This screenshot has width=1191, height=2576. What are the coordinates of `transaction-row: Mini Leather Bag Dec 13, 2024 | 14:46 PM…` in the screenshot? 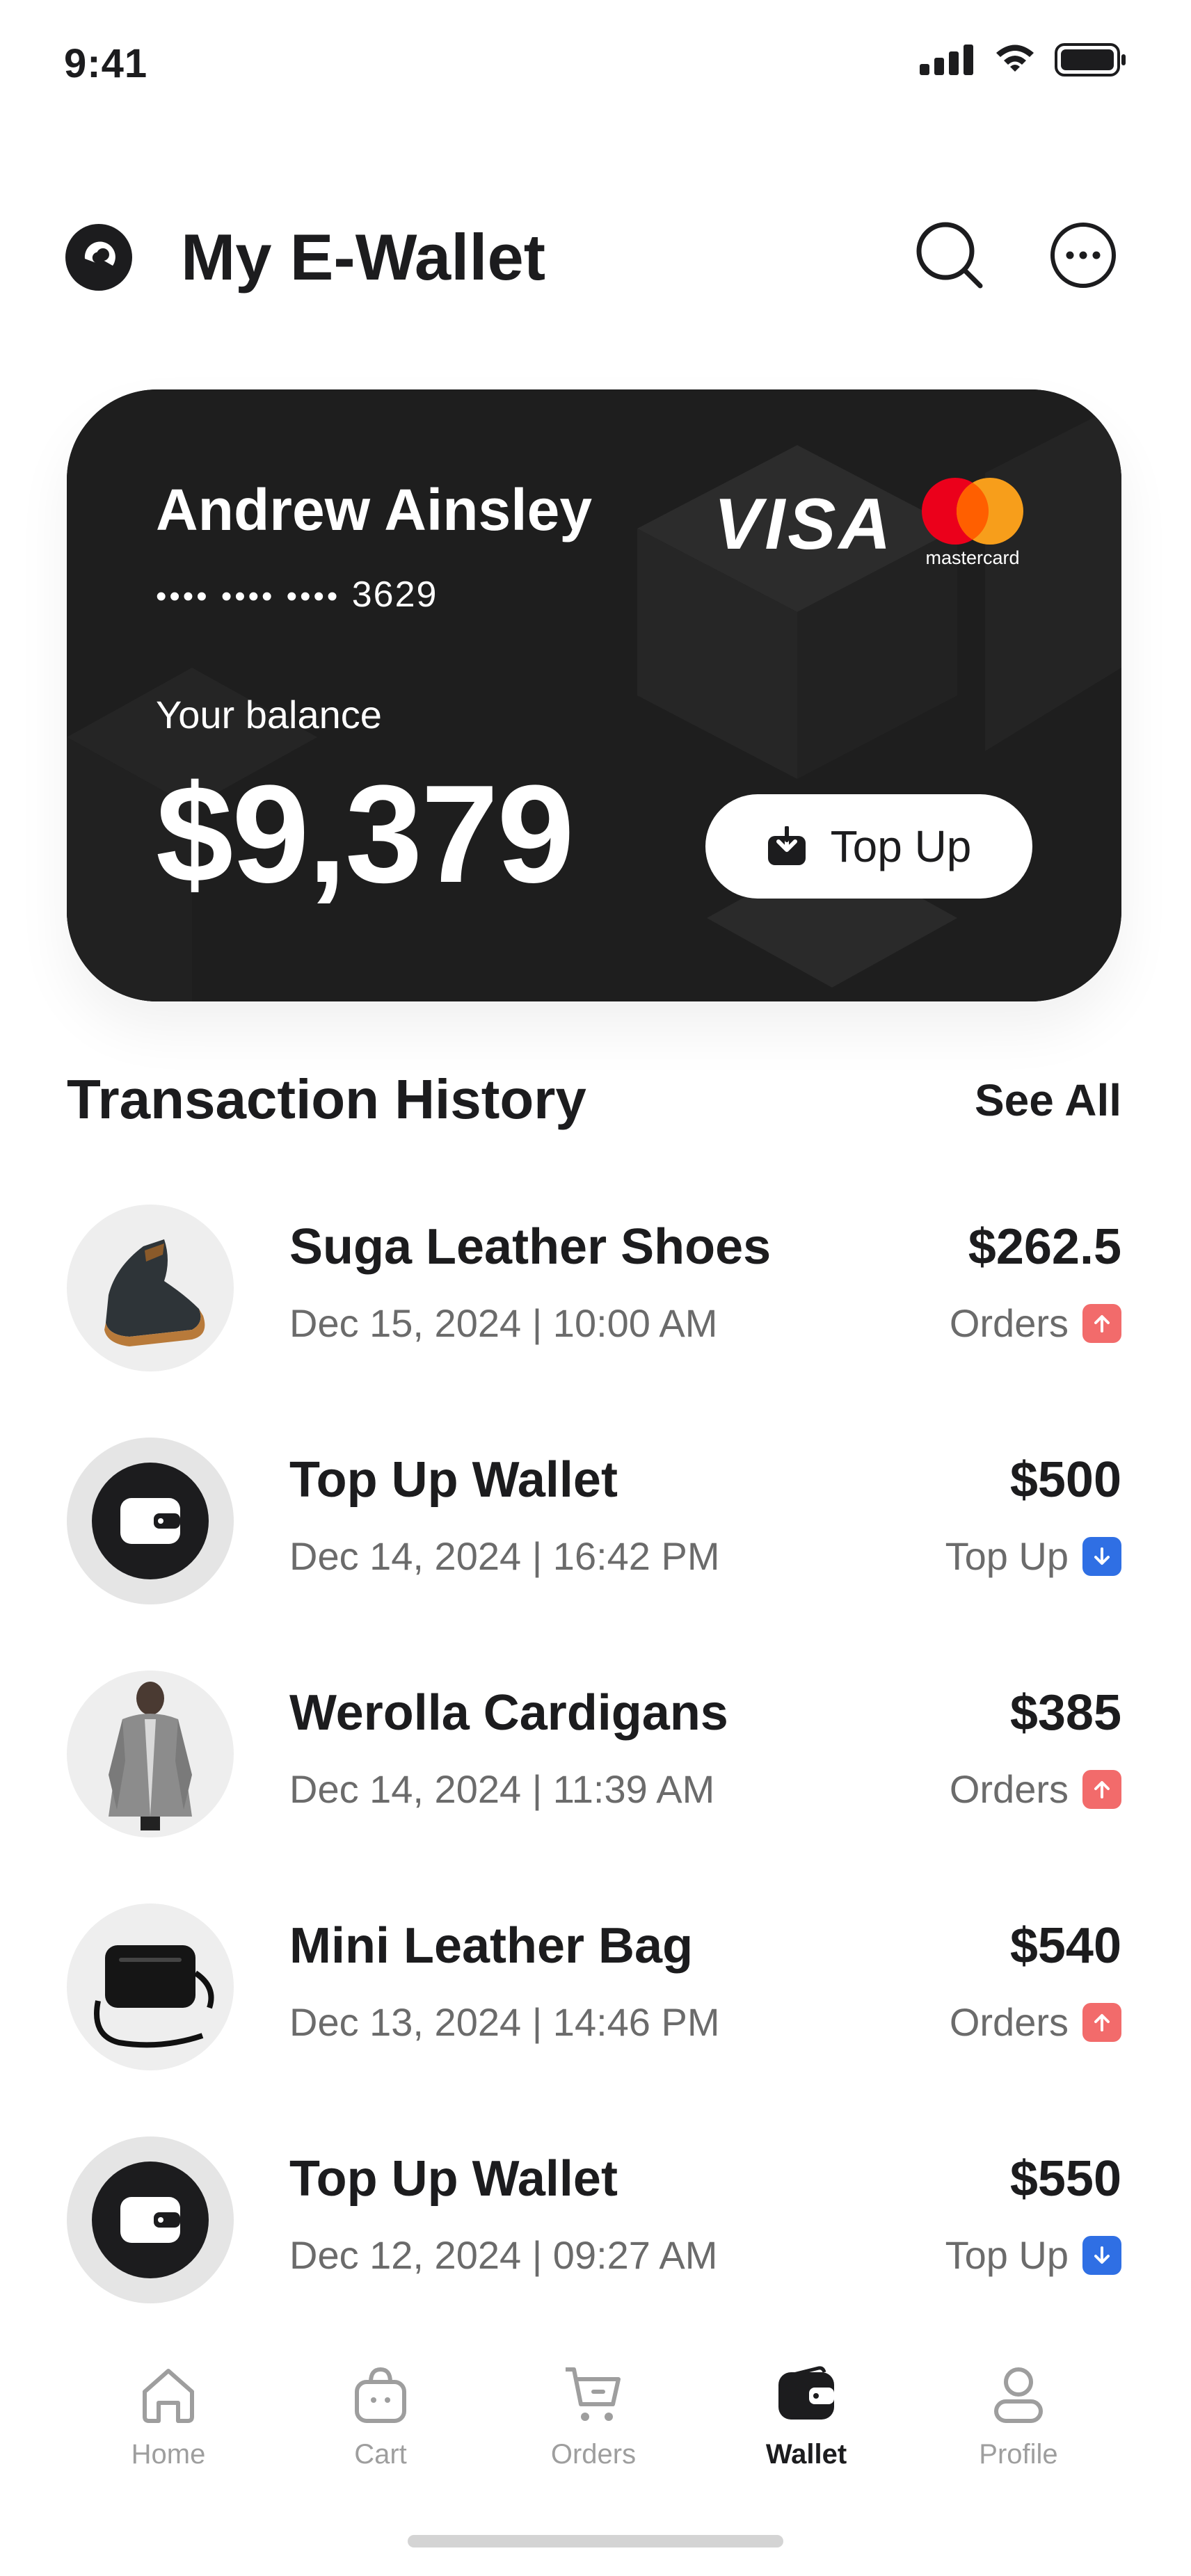 It's located at (595, 1986).